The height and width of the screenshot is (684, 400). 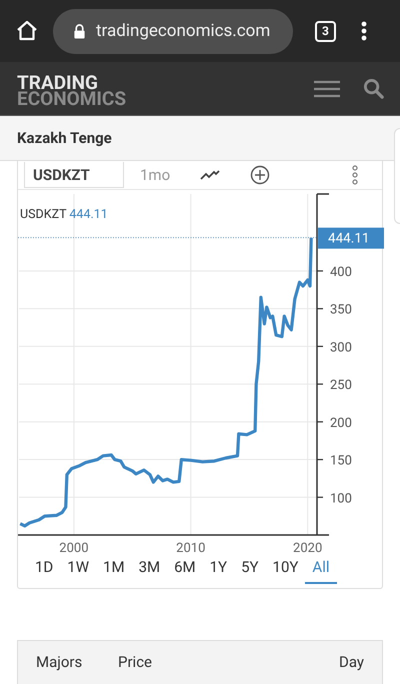 I want to click on range-tab: 1D, so click(x=44, y=570).